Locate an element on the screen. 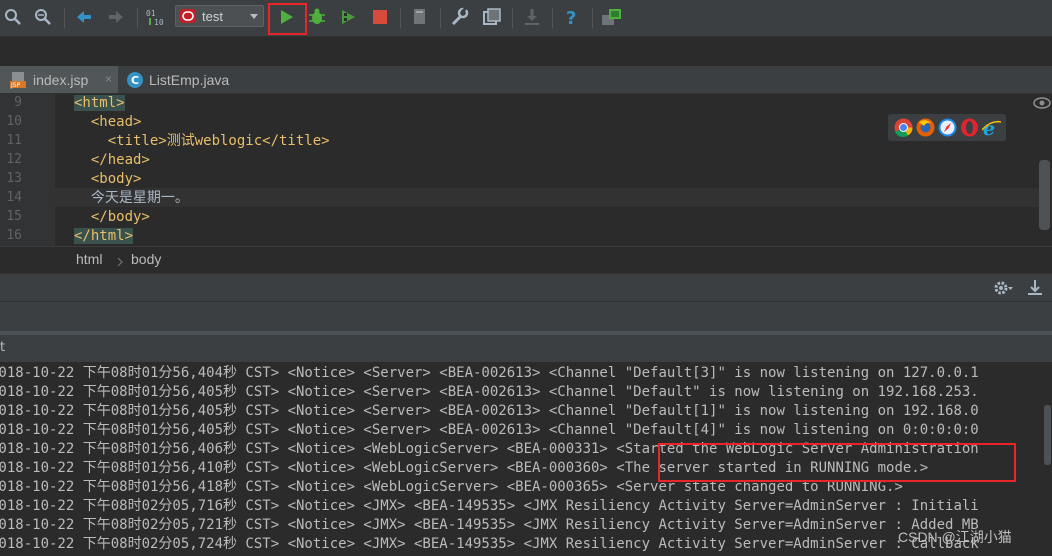 This screenshot has width=1052, height=556. binary-icon: 01 10 is located at coordinates (156, 17).